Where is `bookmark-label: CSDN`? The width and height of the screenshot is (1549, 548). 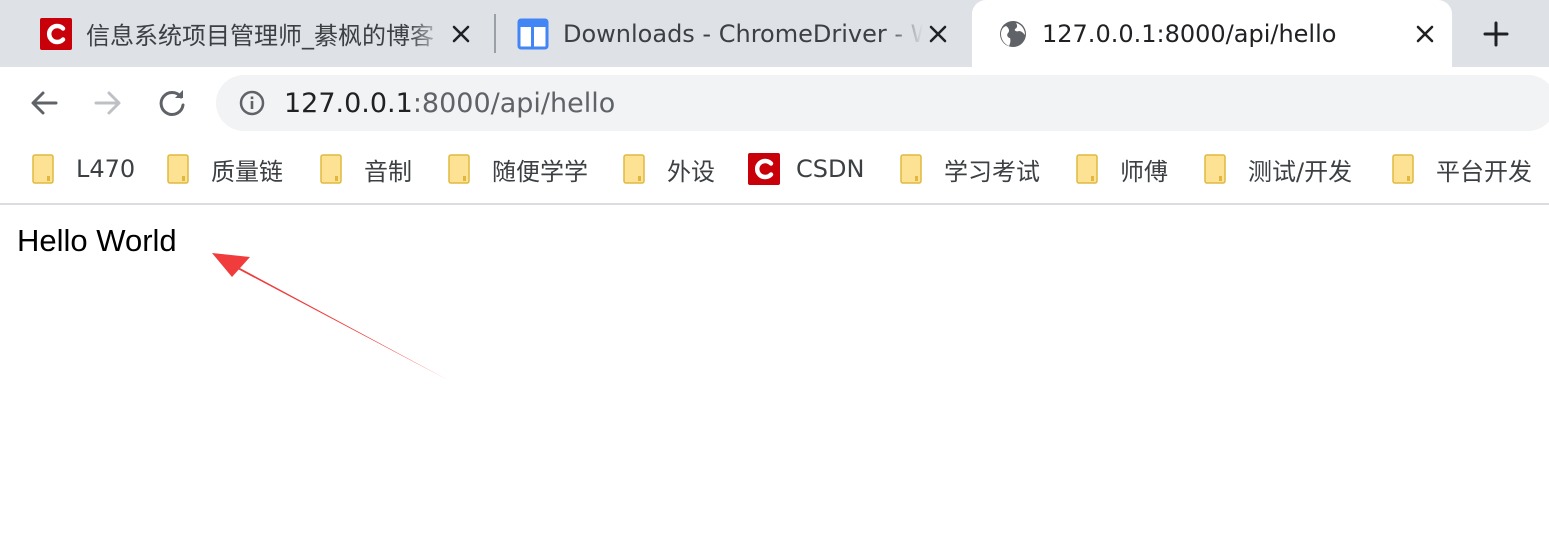 bookmark-label: CSDN is located at coordinates (830, 169).